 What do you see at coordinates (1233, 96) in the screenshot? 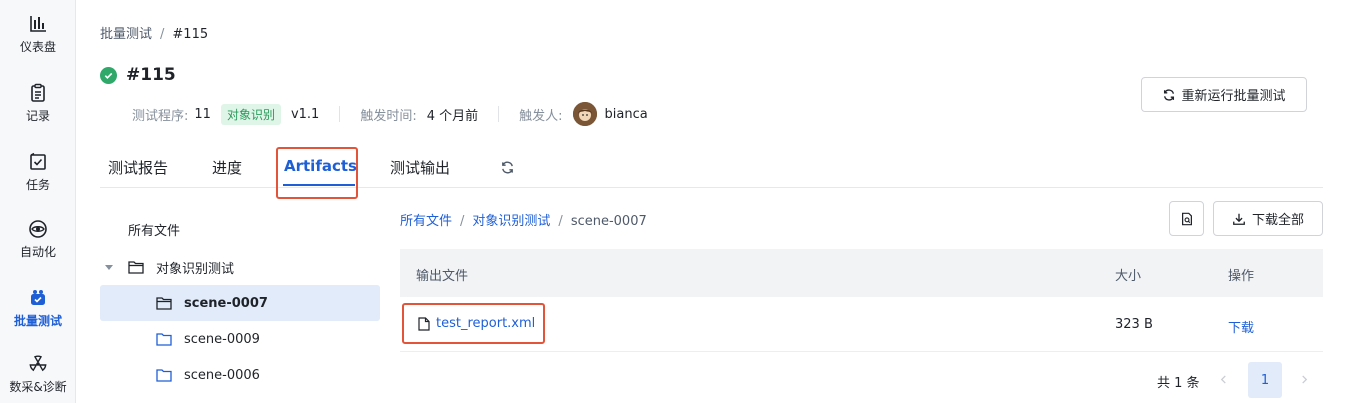
I see `rerun-button-label: 重新运行批量测试` at bounding box center [1233, 96].